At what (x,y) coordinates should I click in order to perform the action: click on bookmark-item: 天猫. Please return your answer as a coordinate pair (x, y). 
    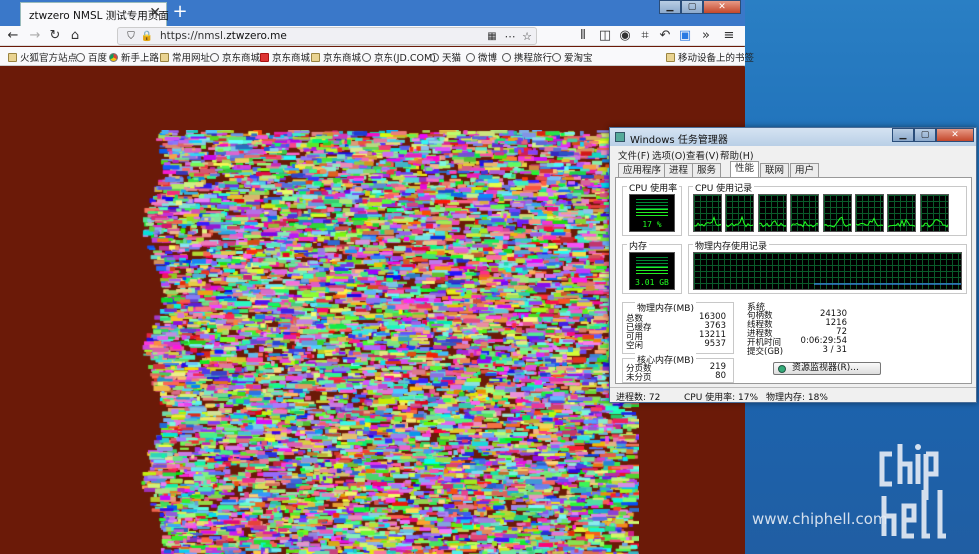
    Looking at the image, I should click on (445, 57).